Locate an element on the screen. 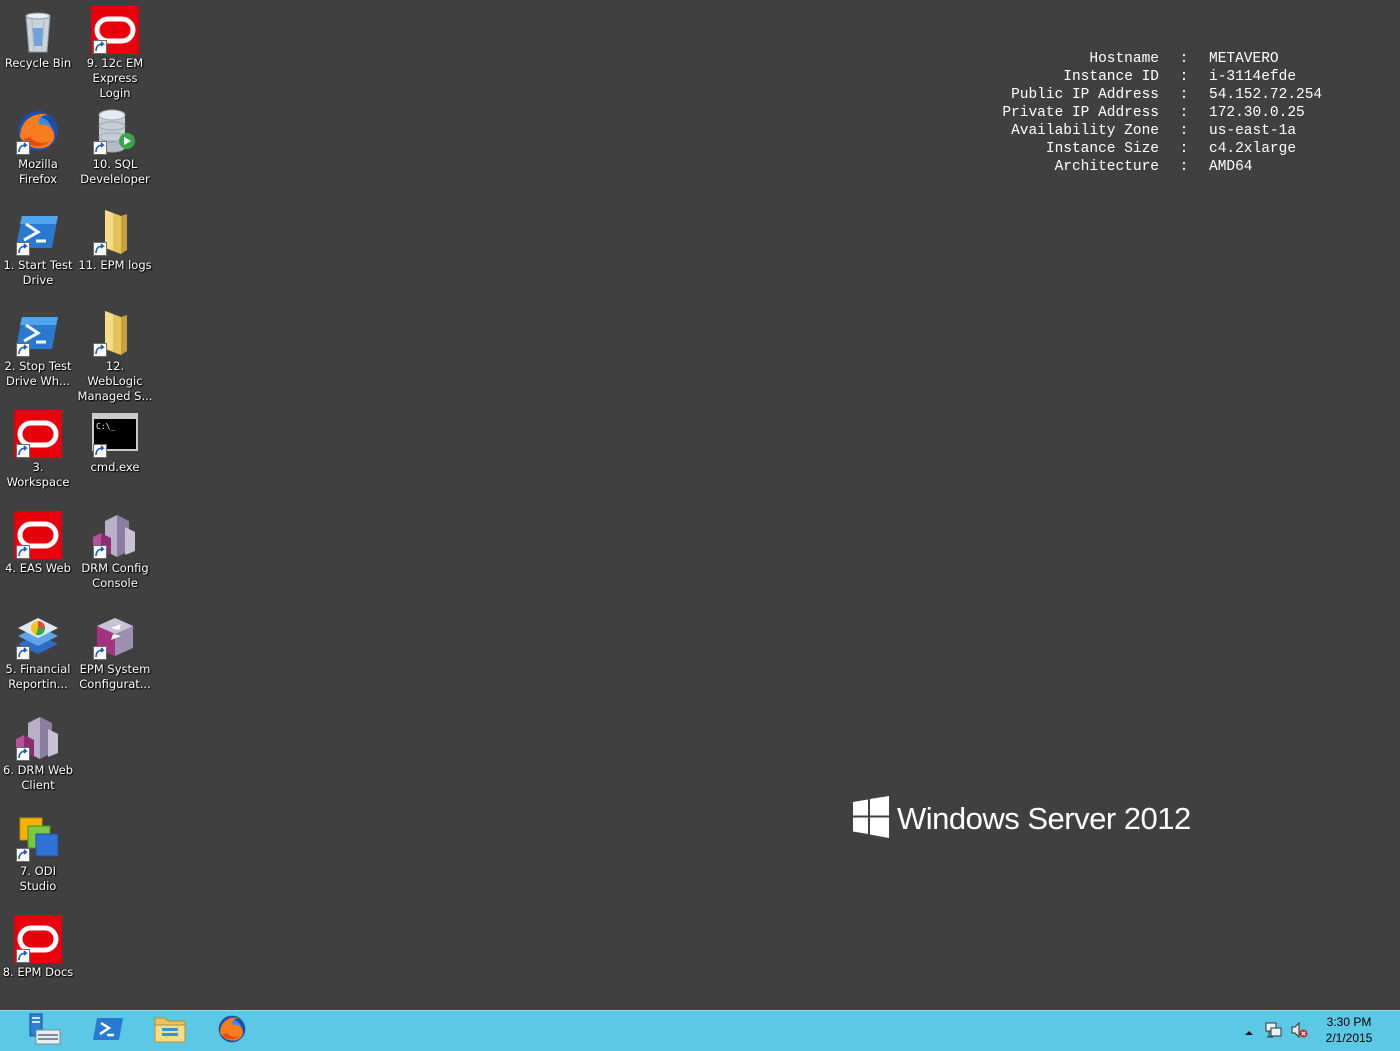 This screenshot has height=1051, width=1400. sysinfo-key: Architecture is located at coordinates (1106, 167).